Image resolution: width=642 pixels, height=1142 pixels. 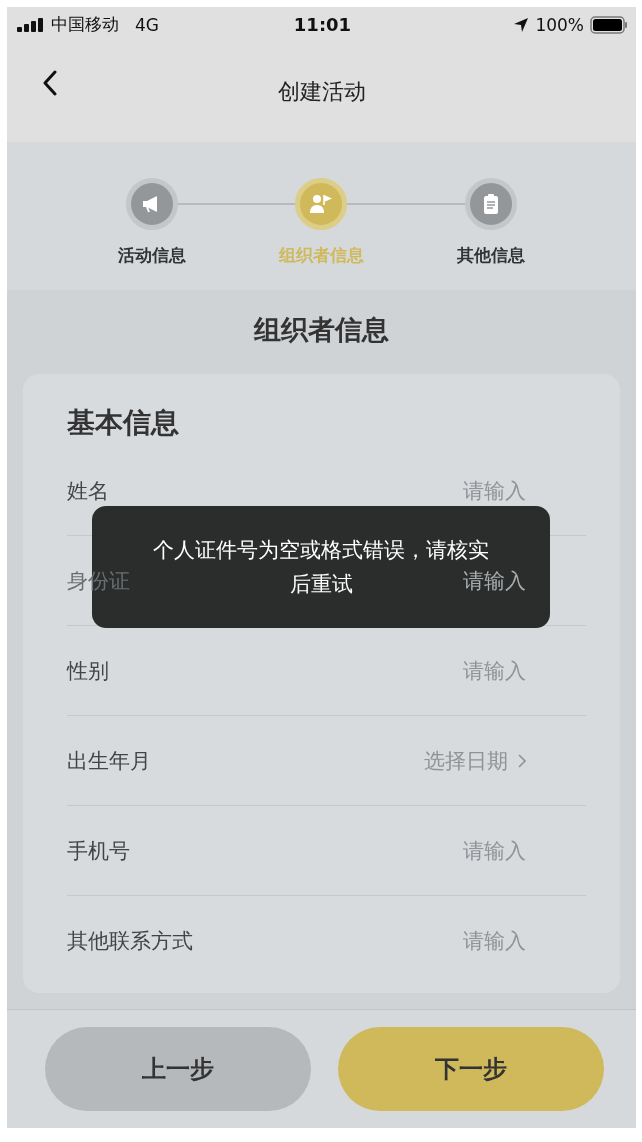 I want to click on card-title: 基本信息, so click(x=123, y=423).